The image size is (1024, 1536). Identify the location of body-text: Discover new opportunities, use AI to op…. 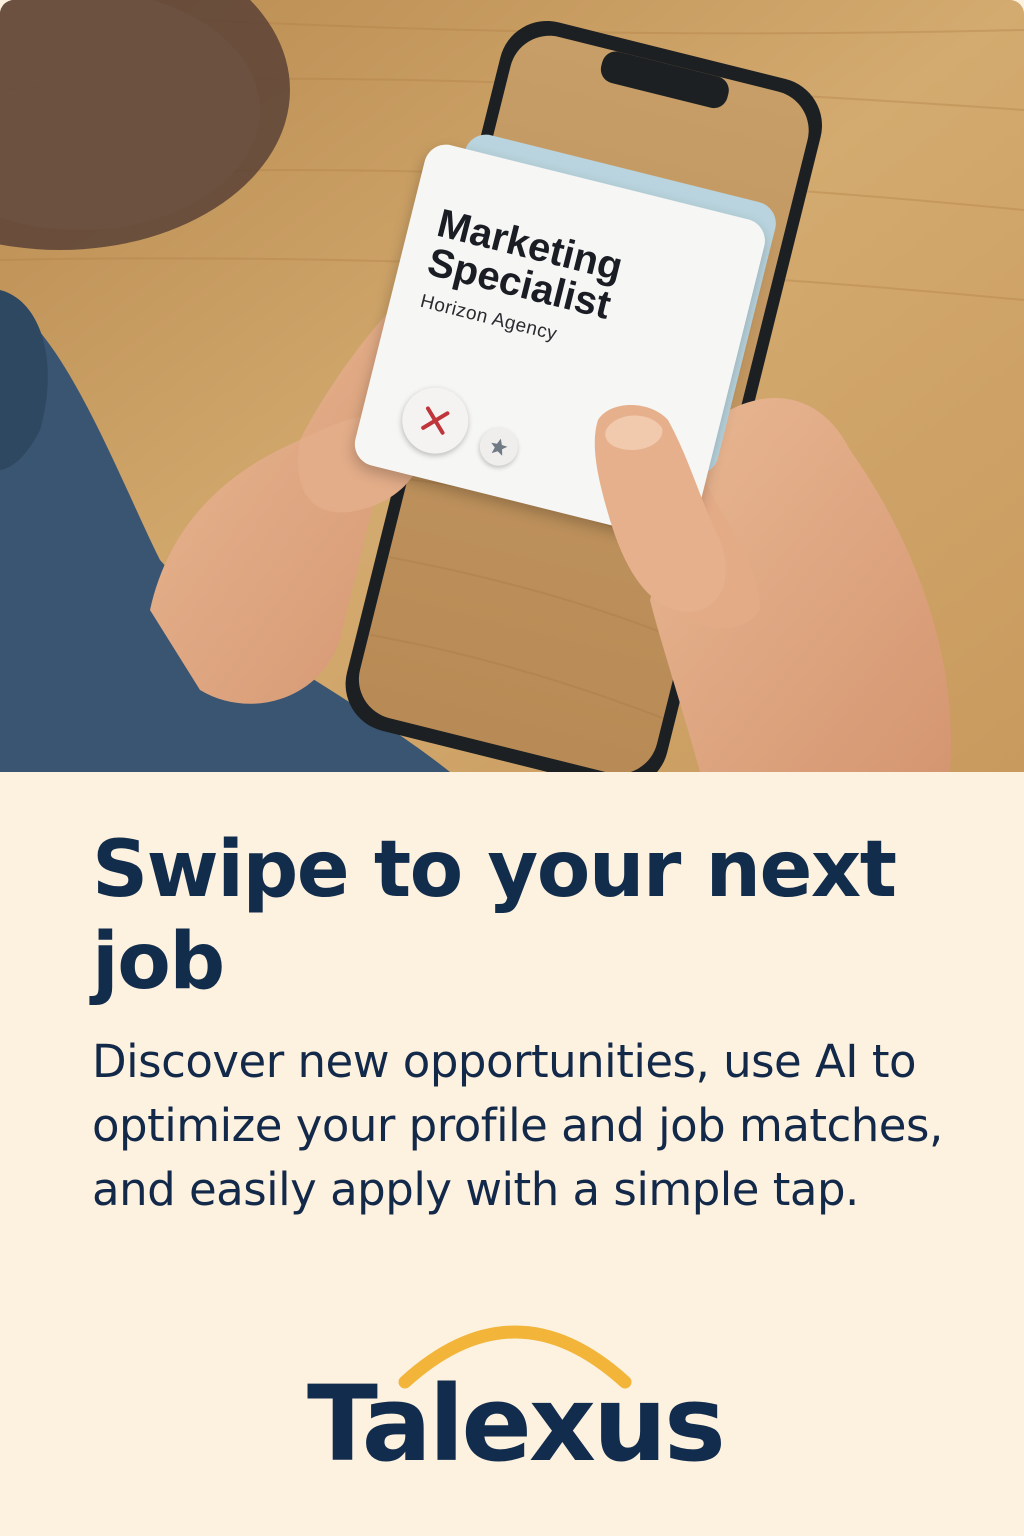
(517, 1125).